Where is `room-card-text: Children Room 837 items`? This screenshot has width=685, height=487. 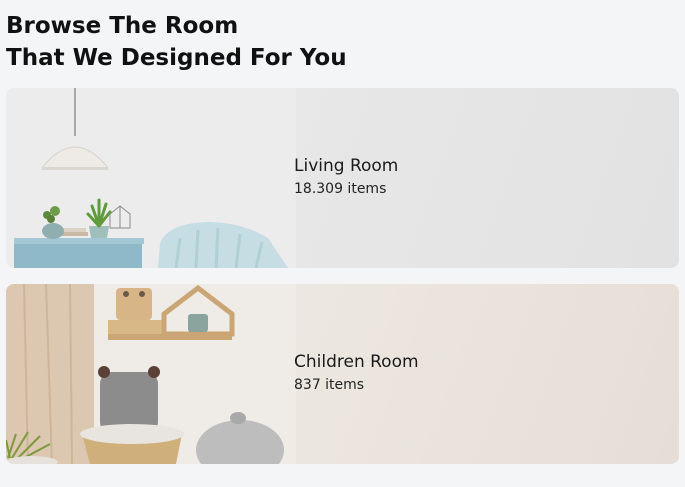 room-card-text: Children Room 837 items is located at coordinates (356, 372).